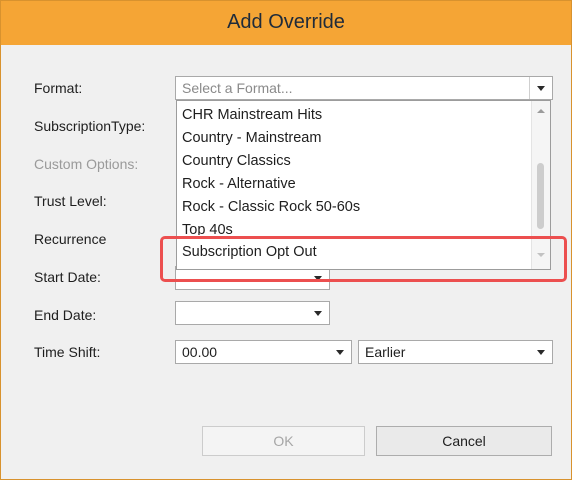 Image resolution: width=572 pixels, height=480 pixels. What do you see at coordinates (363, 259) in the screenshot?
I see `highlight-box` at bounding box center [363, 259].